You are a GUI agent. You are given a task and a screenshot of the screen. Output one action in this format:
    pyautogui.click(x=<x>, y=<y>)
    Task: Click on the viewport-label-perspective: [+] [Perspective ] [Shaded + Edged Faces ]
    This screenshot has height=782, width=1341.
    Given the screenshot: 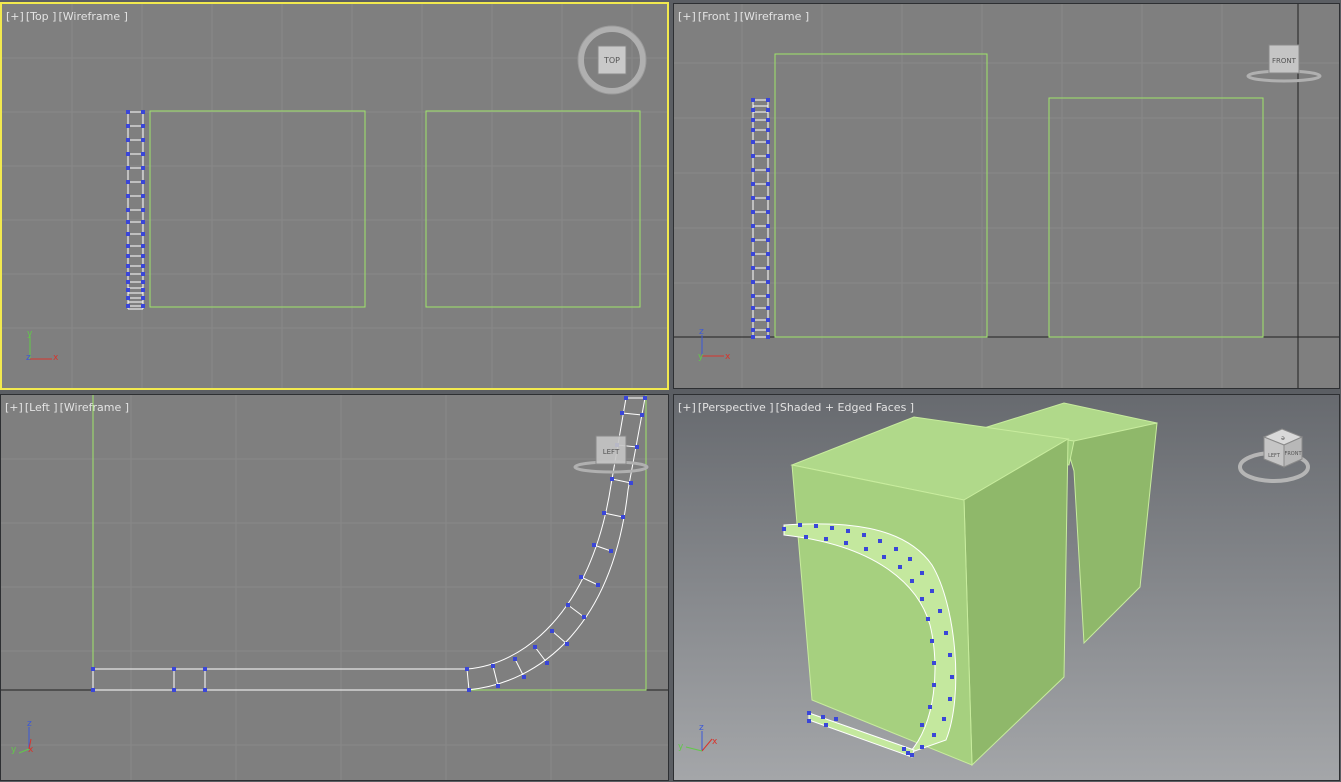 What is the action you would take?
    pyautogui.click(x=797, y=407)
    